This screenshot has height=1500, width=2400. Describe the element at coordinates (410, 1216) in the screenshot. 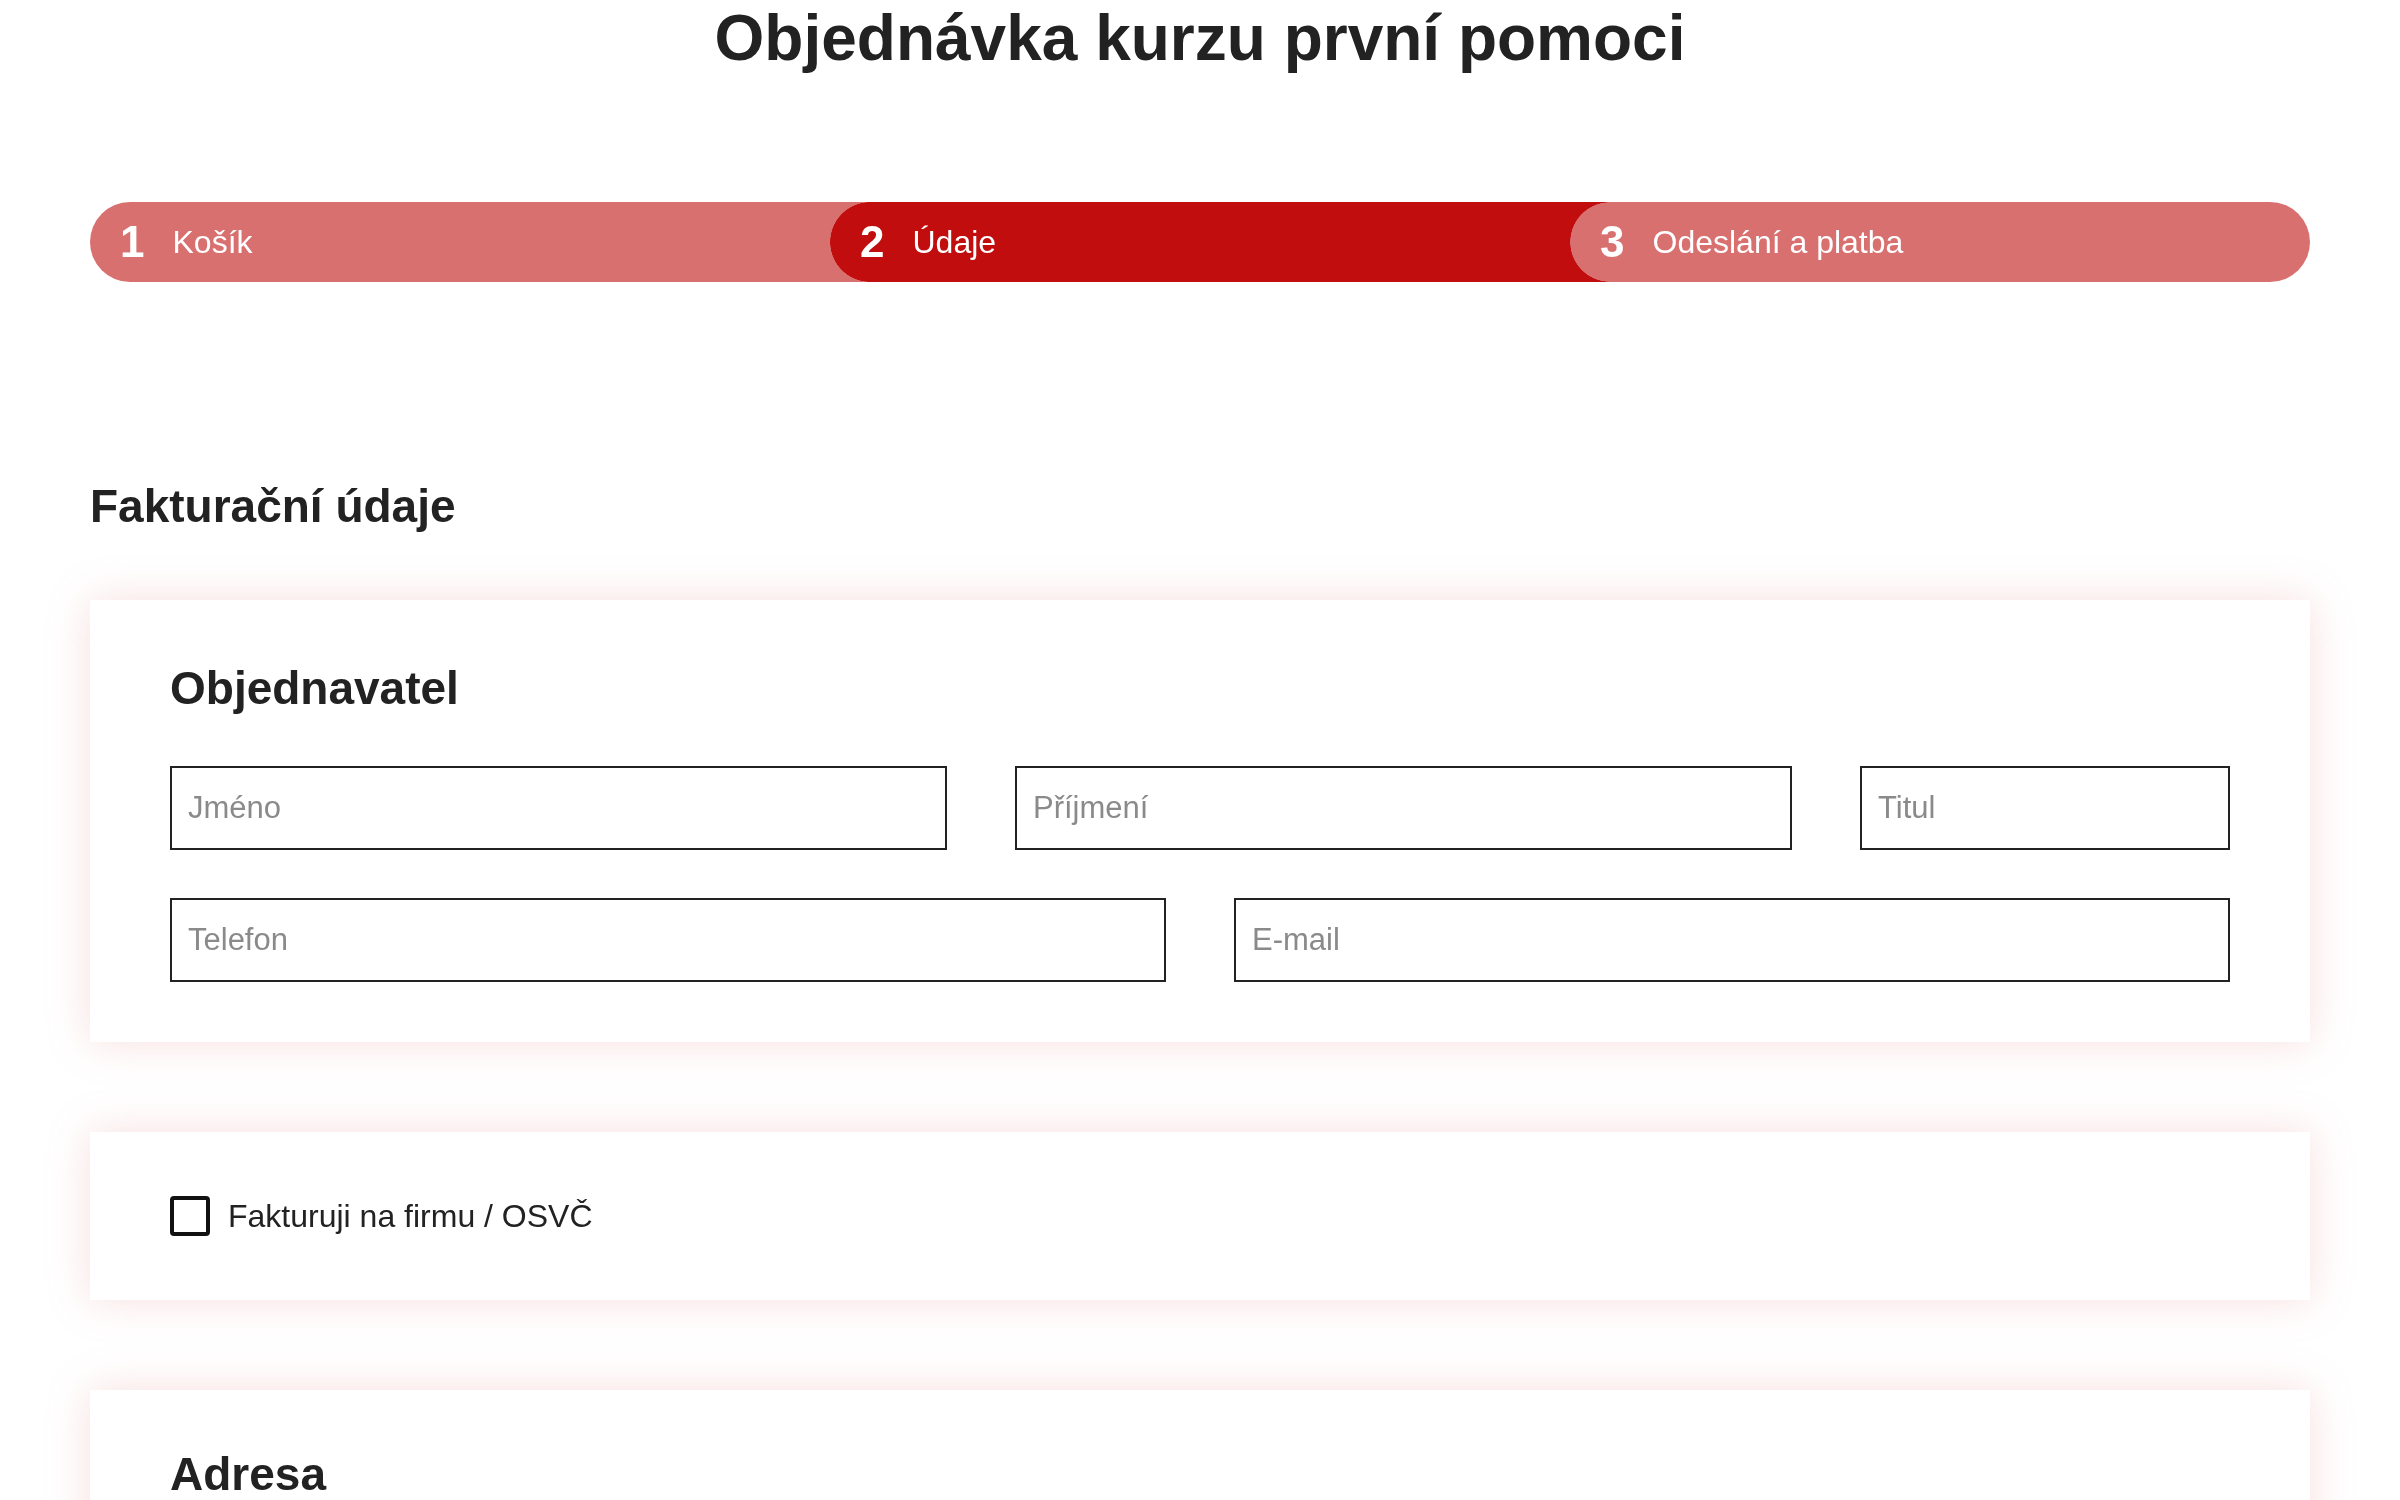

I see `checkbox-label: Fakturuji na firmu / OSVČ` at that location.